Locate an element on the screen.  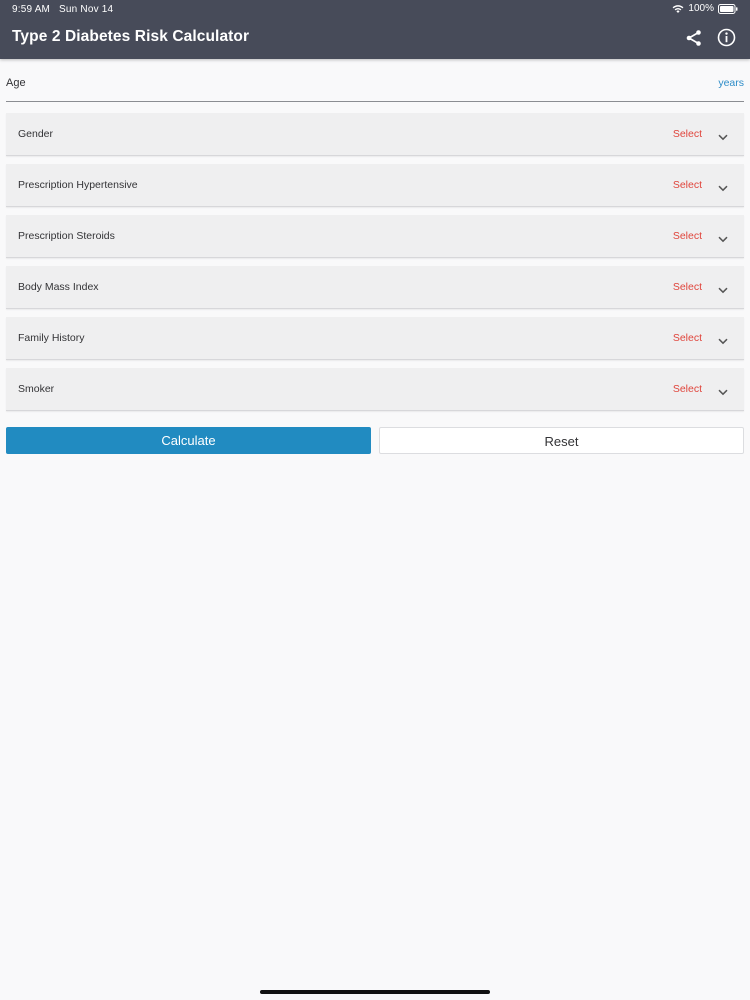
header-actions is located at coordinates (710, 40).